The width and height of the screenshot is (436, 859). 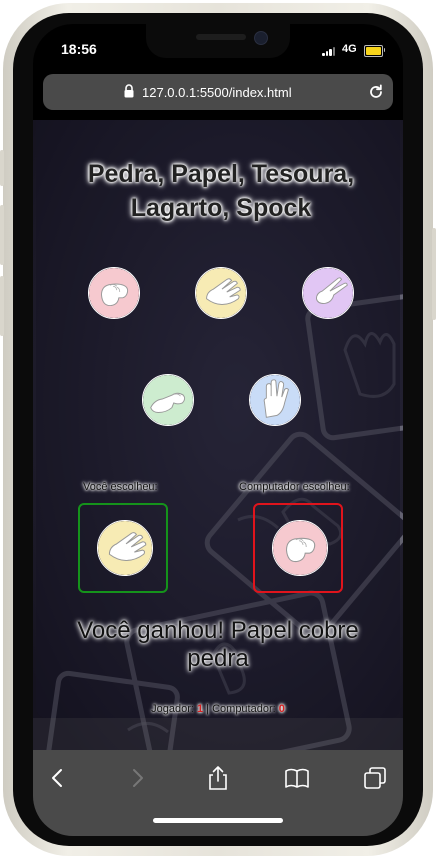 What do you see at coordinates (434, 274) in the screenshot?
I see `power-button` at bounding box center [434, 274].